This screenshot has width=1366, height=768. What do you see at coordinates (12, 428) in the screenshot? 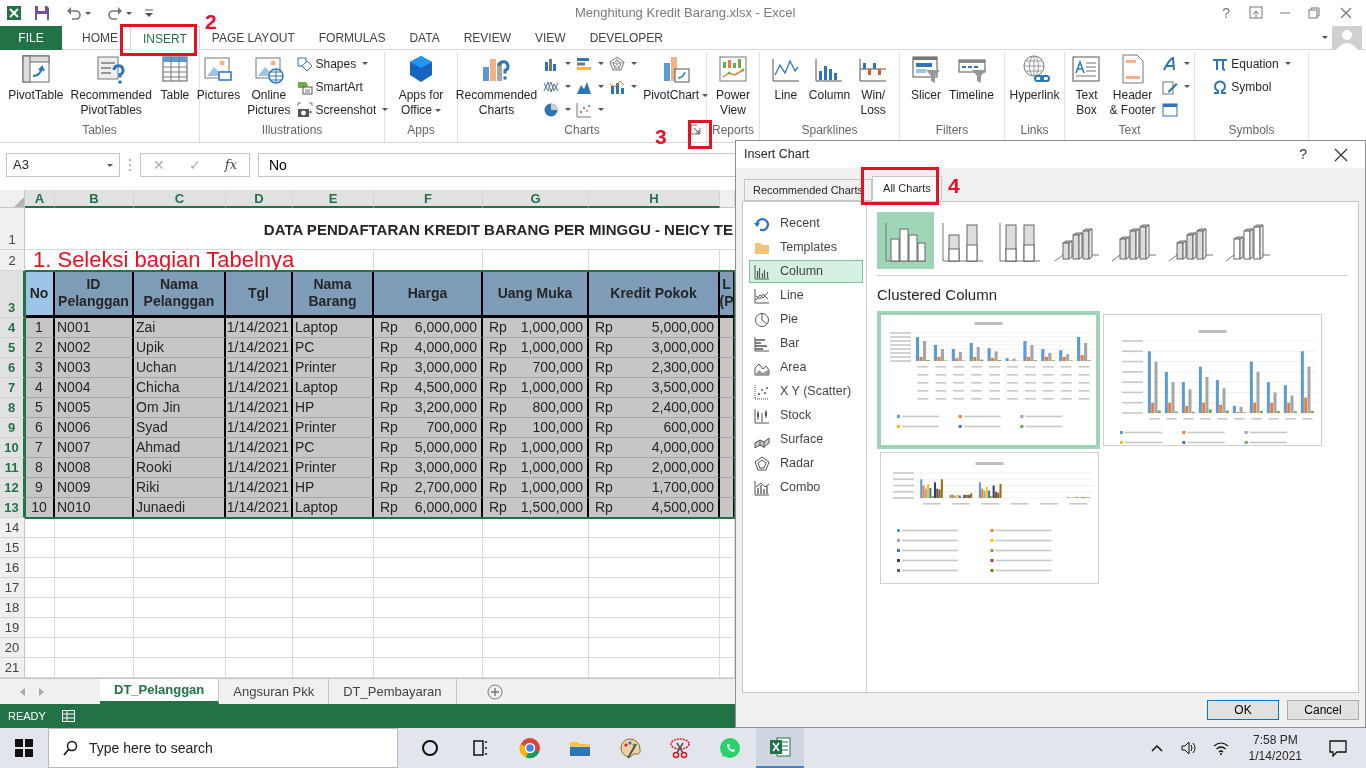
I see `row-number: 9` at bounding box center [12, 428].